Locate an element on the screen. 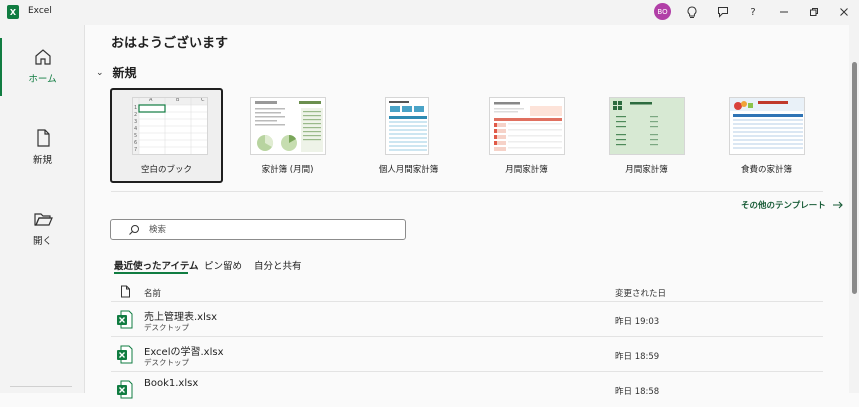  sidebar-item-new: 新規 is located at coordinates (42, 158).